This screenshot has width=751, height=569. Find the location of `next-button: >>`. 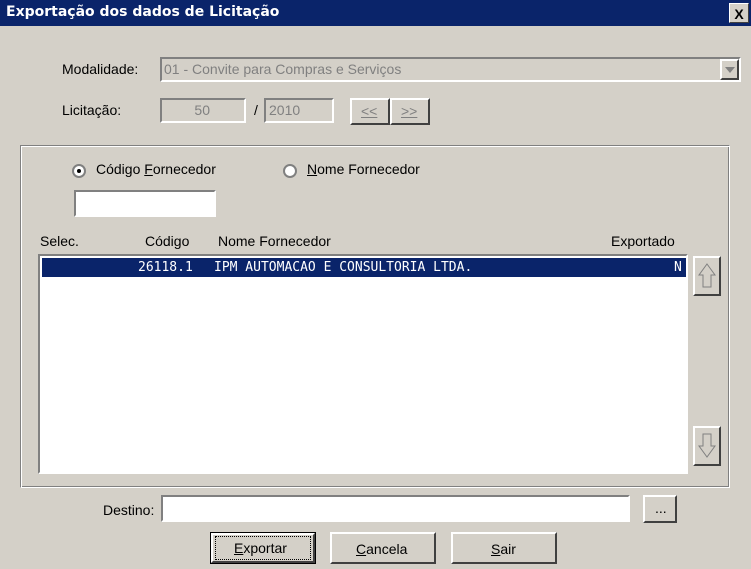

next-button: >> is located at coordinates (410, 111).